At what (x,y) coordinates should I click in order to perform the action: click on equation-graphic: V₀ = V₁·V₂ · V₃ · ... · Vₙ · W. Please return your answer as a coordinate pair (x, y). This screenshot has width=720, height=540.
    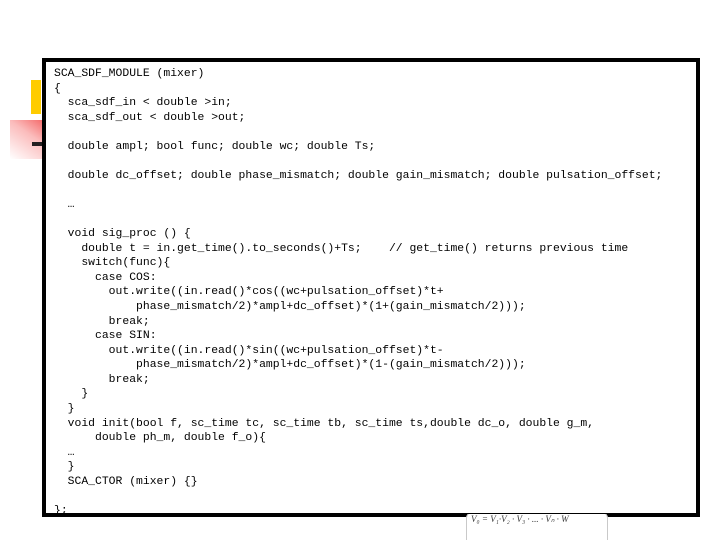
    Looking at the image, I should click on (537, 527).